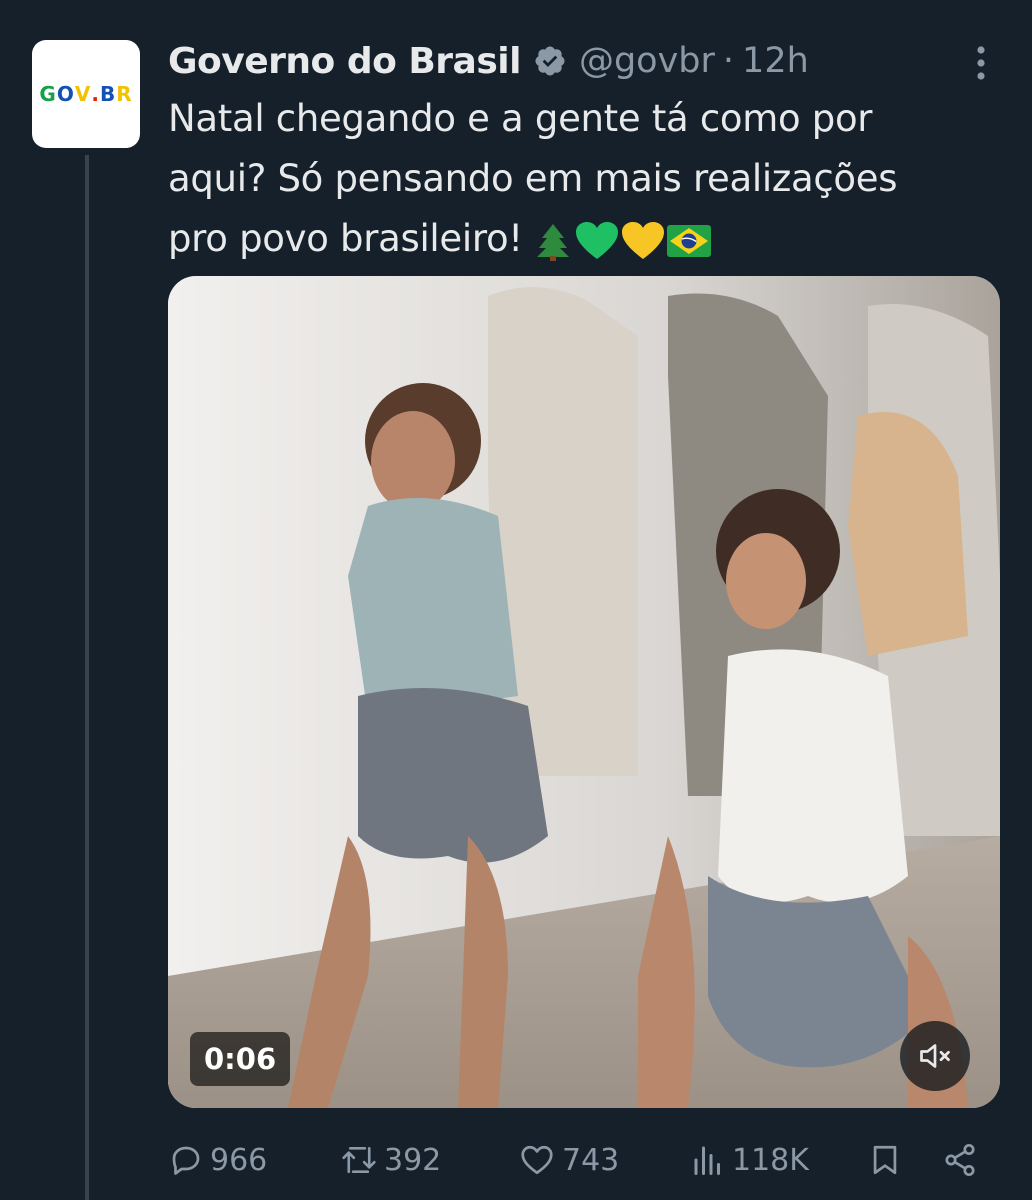  I want to click on reply-button: 966, so click(217, 1160).